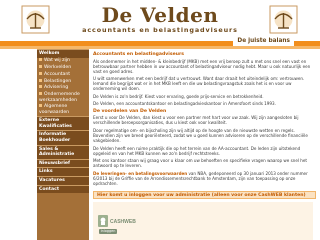 This screenshot has width=320, height=240. Describe the element at coordinates (108, 231) in the screenshot. I see `login-button: Inloggen` at that location.